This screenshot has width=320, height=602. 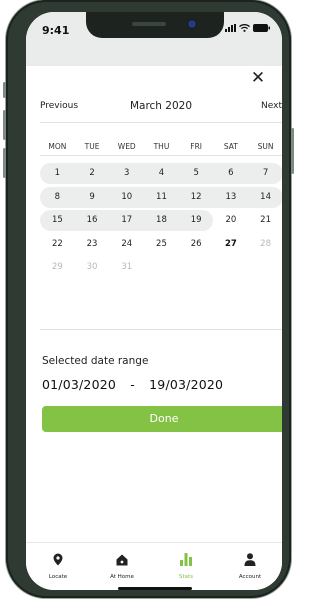 What do you see at coordinates (126, 220) in the screenshot?
I see `calendar-day: 17` at bounding box center [126, 220].